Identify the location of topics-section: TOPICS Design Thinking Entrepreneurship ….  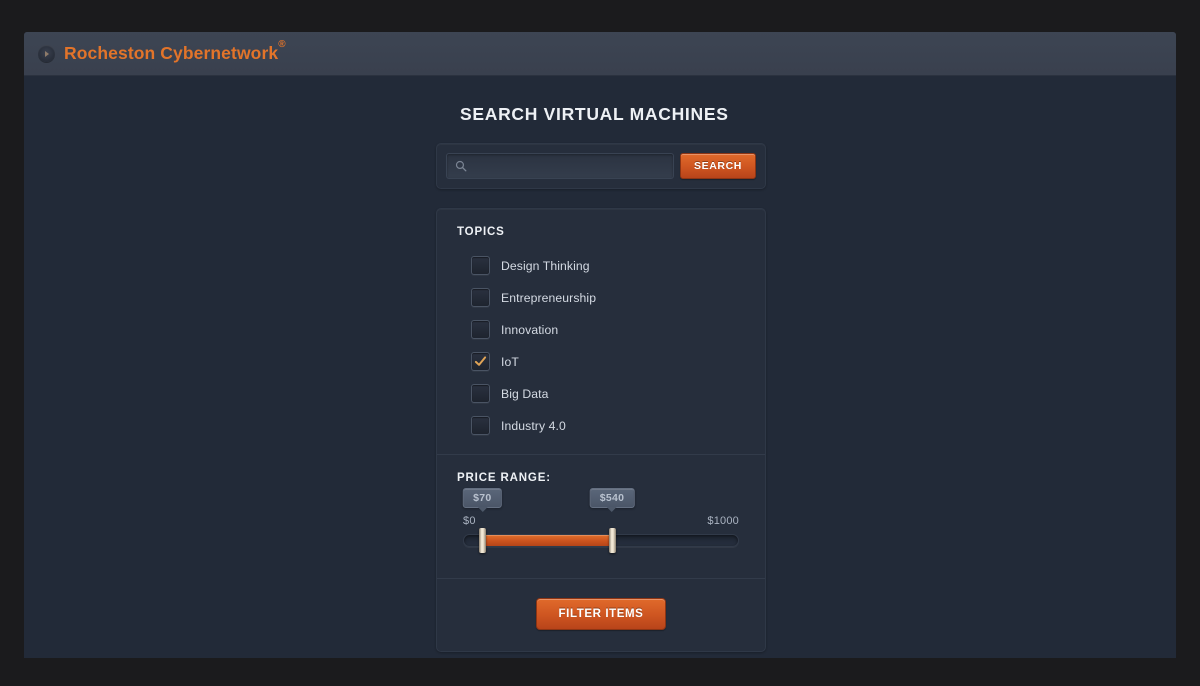
(601, 331).